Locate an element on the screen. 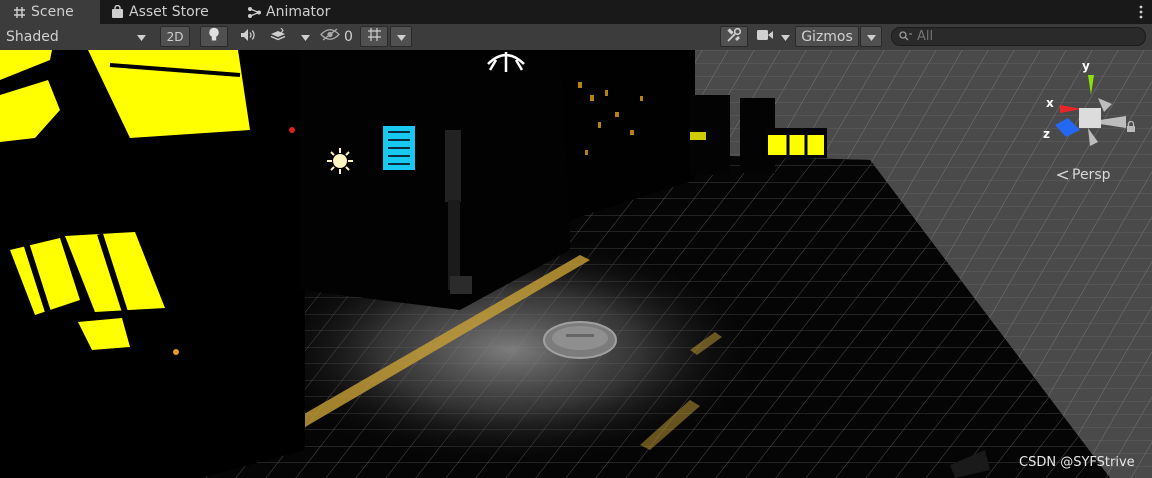  street-lamp is located at coordinates (453, 166).